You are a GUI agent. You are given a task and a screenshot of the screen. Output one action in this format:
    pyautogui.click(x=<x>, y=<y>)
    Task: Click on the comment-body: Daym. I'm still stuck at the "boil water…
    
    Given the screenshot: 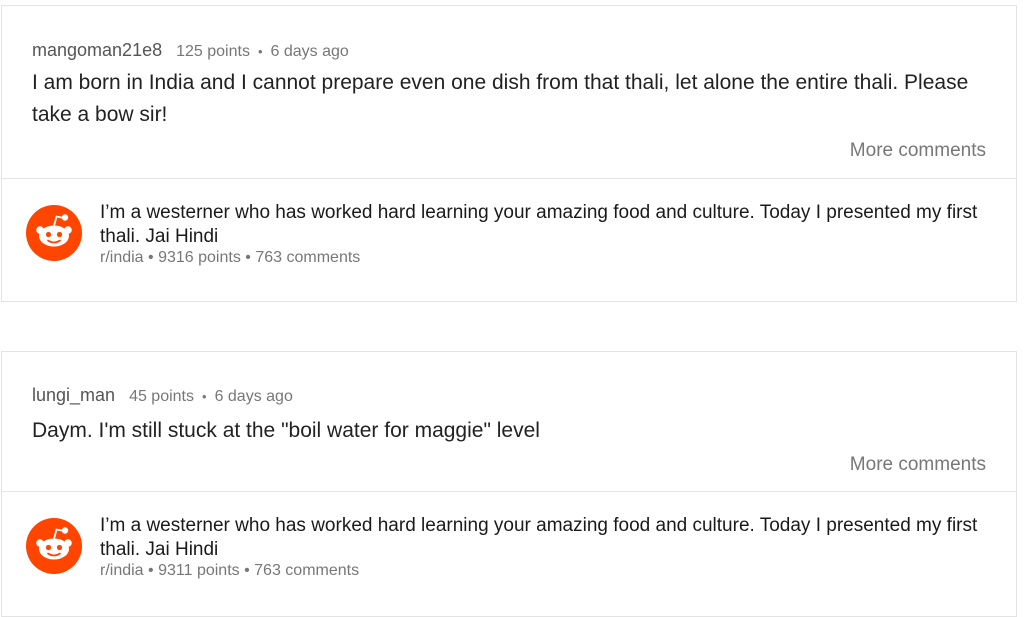 What is the action you would take?
    pyautogui.click(x=286, y=430)
    